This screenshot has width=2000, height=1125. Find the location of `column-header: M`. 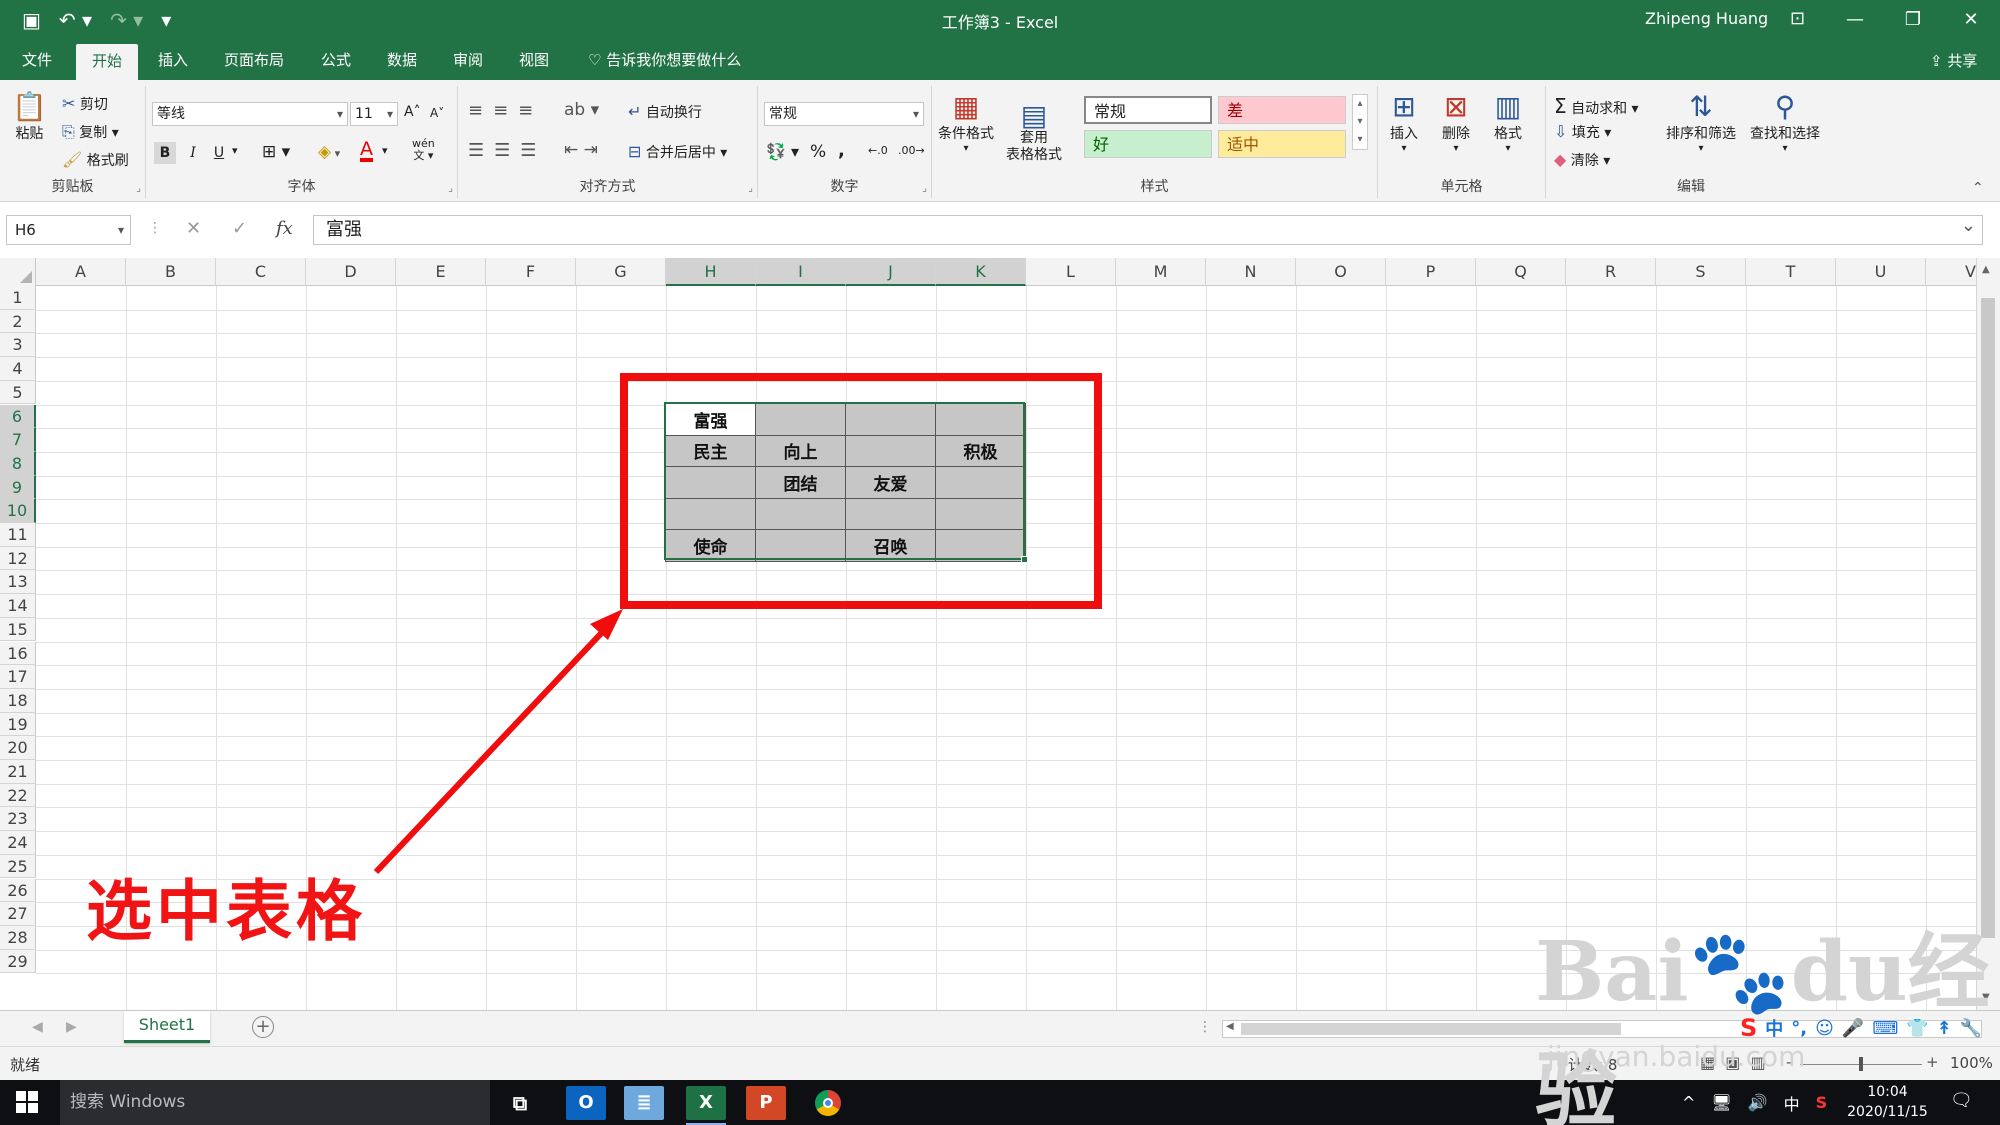

column-header: M is located at coordinates (1161, 272).